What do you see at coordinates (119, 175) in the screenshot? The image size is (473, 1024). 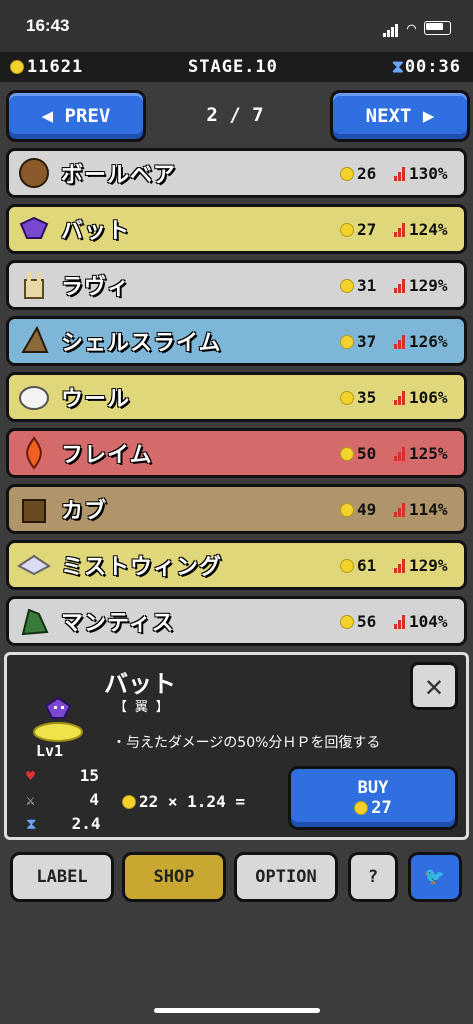 I see `monster-name: ボールベア` at bounding box center [119, 175].